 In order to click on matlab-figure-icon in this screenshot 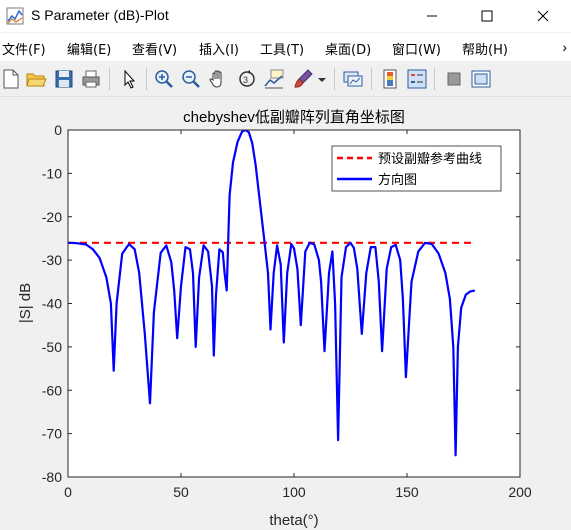, I will do `click(15, 16)`.